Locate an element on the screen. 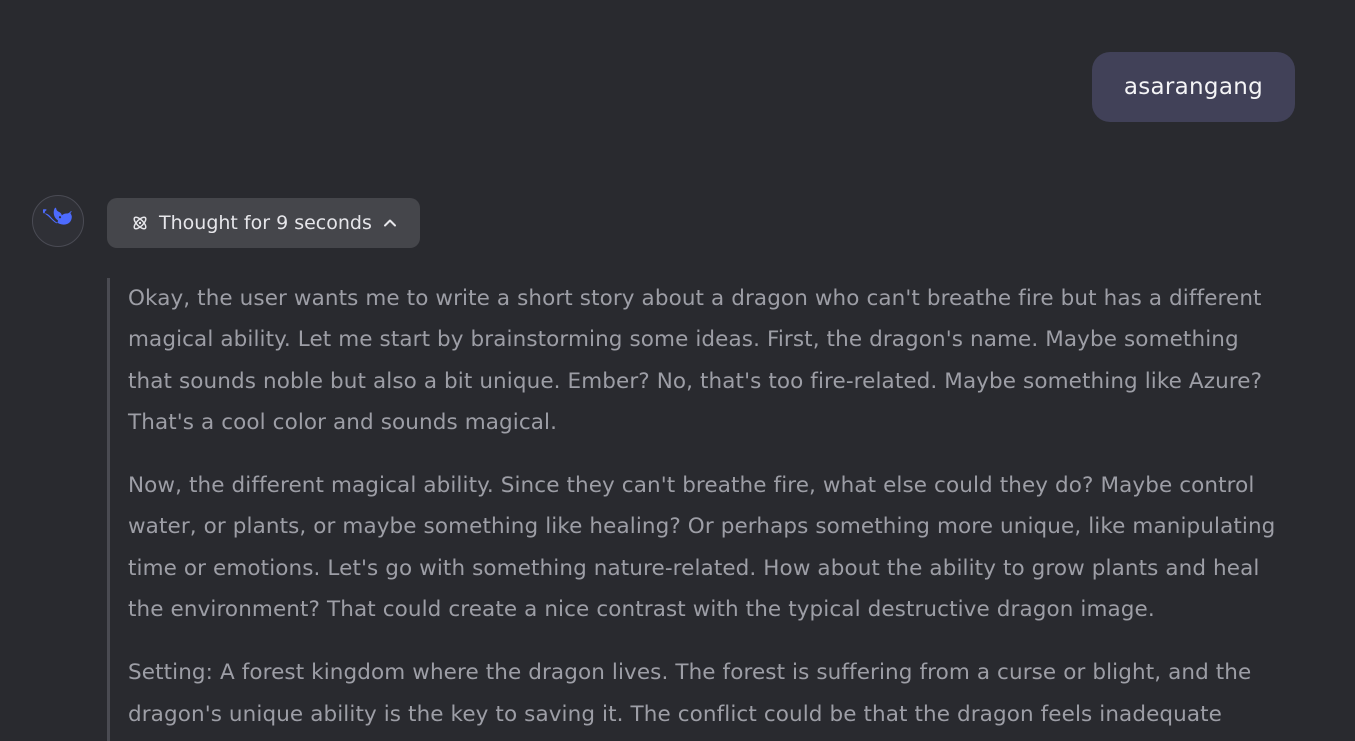 This screenshot has width=1355, height=741. thought-toggle-button: Thought for 9 seconds is located at coordinates (263, 223).